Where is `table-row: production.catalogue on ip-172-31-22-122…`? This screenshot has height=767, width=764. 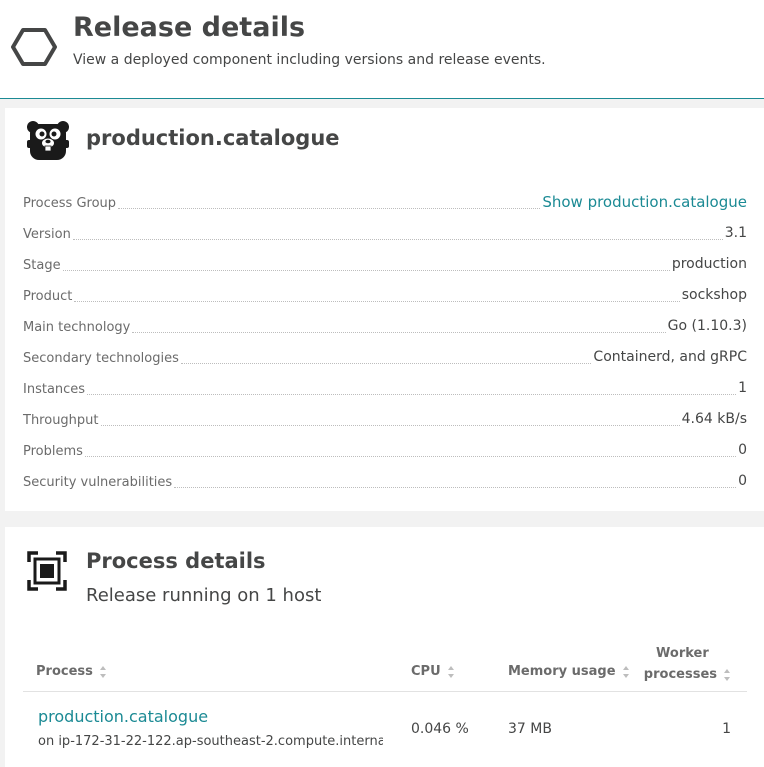 table-row: production.catalogue on ip-172-31-22-122… is located at coordinates (385, 727).